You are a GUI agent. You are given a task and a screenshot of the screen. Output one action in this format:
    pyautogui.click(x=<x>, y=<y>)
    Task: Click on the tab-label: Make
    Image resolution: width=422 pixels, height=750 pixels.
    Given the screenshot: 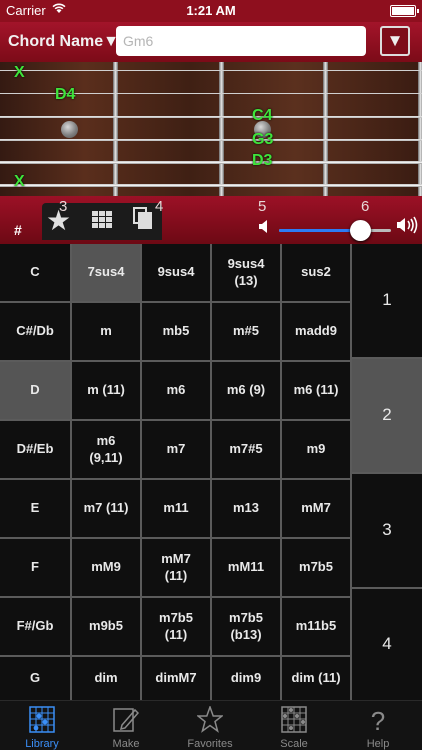 What is the action you would take?
    pyautogui.click(x=126, y=744)
    